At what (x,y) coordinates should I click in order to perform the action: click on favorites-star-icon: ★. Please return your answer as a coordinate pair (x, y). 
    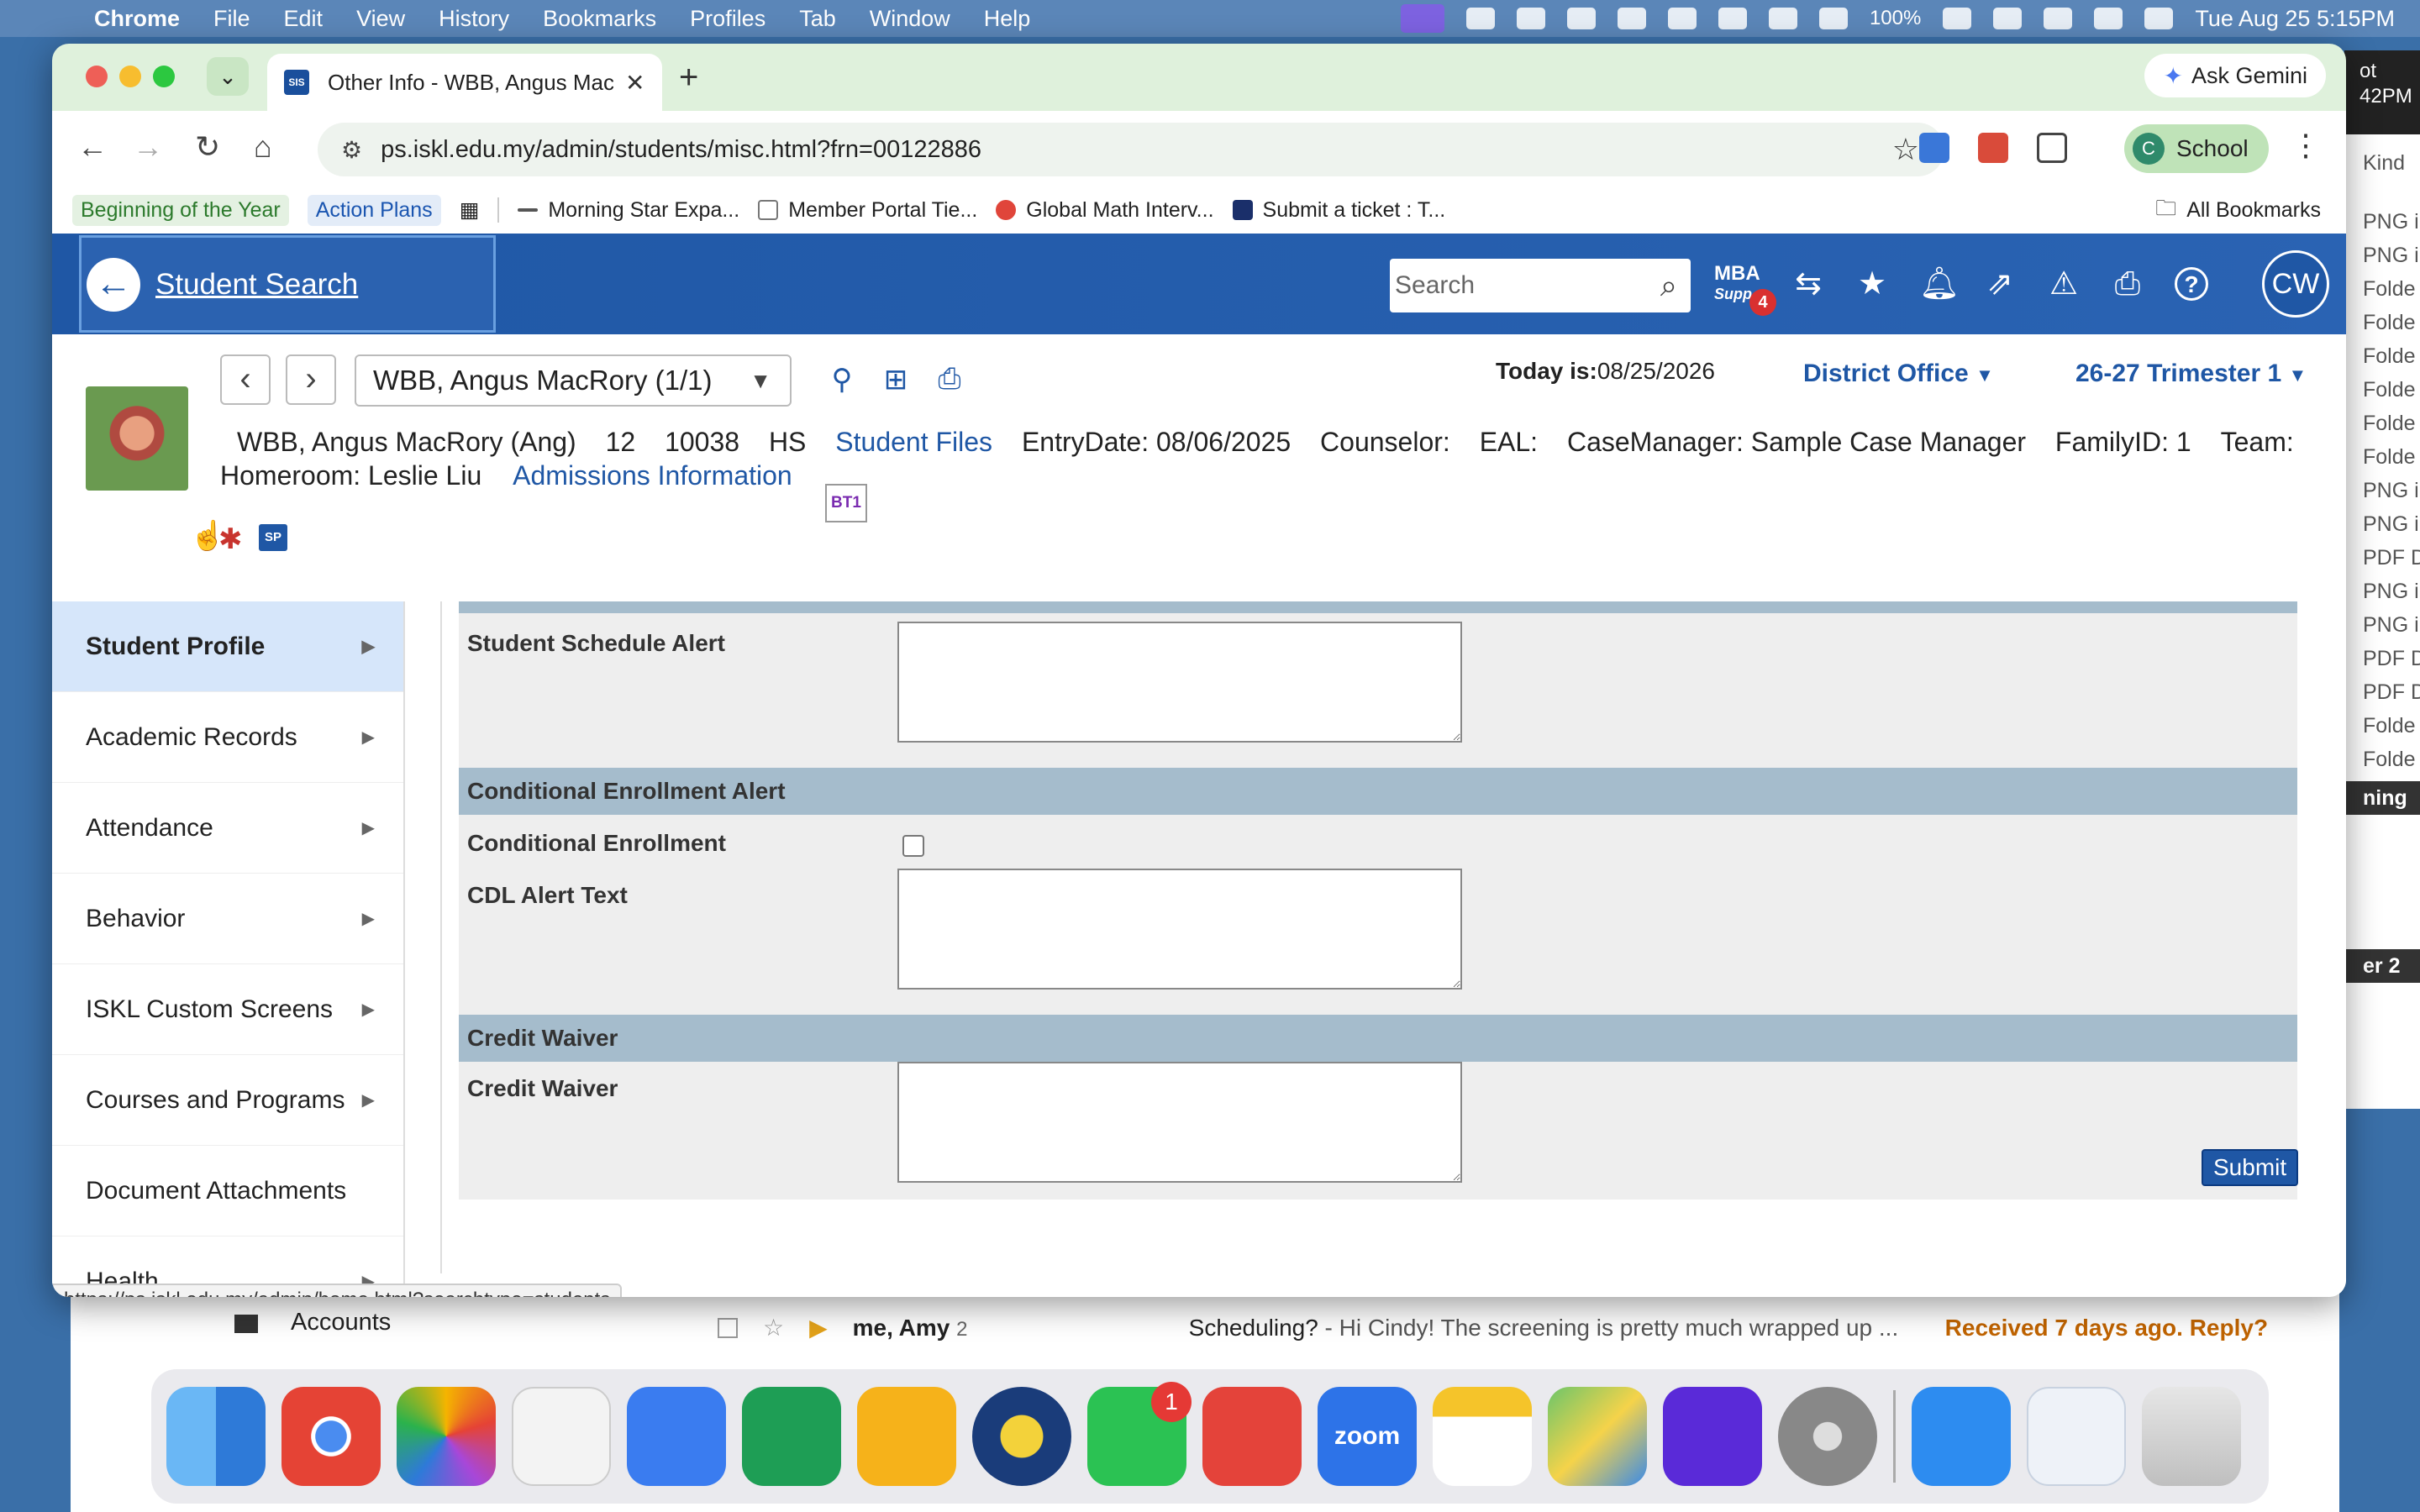
    Looking at the image, I should click on (1872, 284).